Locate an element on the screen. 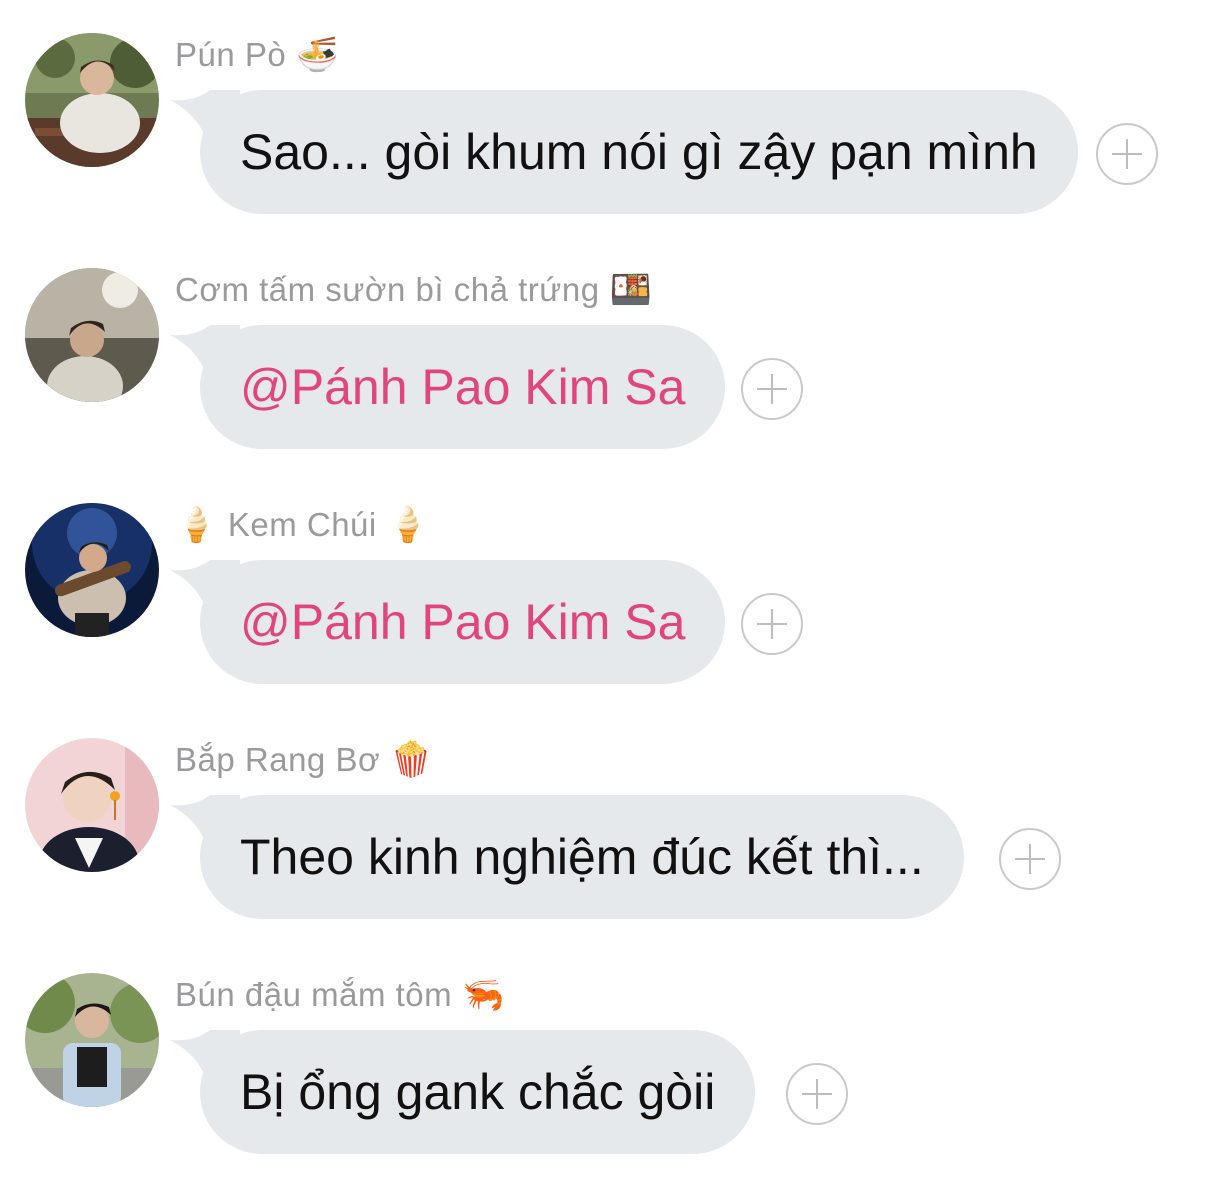 This screenshot has width=1205, height=1177. sender-name: Bún đậu mắm tôm 🦐 is located at coordinates (340, 995).